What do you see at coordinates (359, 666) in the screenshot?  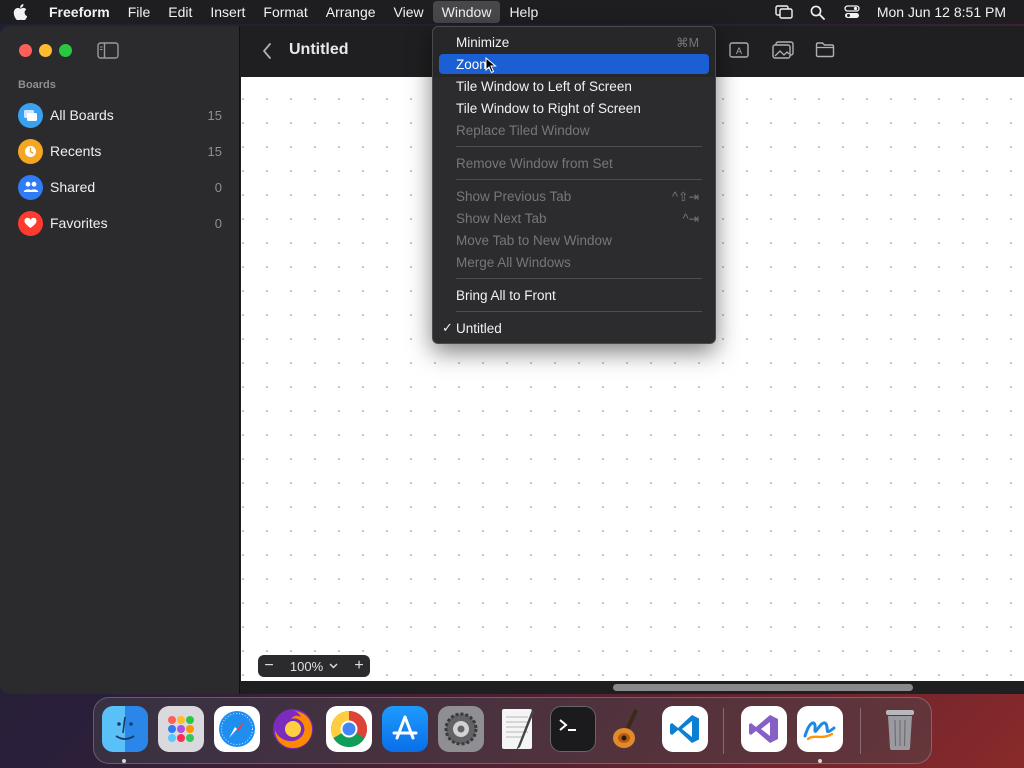 I see `zoom-in-button: +` at bounding box center [359, 666].